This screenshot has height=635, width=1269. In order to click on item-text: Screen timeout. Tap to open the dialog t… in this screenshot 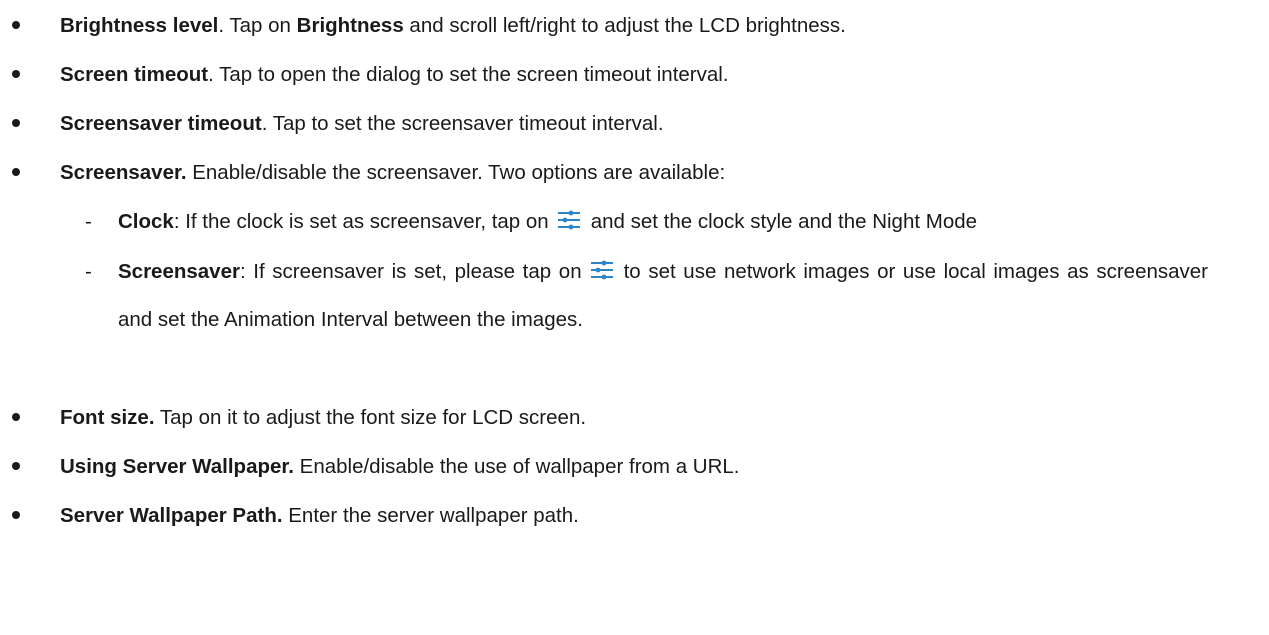, I will do `click(394, 75)`.